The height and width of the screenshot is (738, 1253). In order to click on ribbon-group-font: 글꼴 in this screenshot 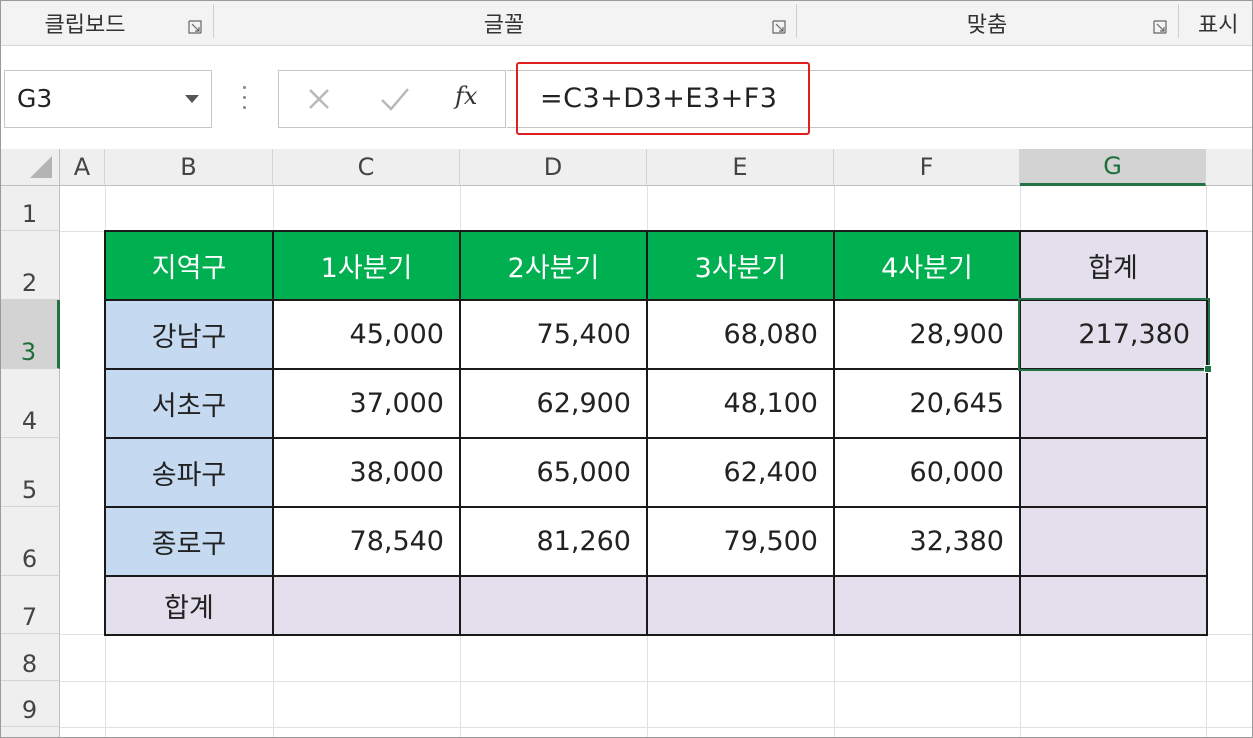, I will do `click(504, 23)`.